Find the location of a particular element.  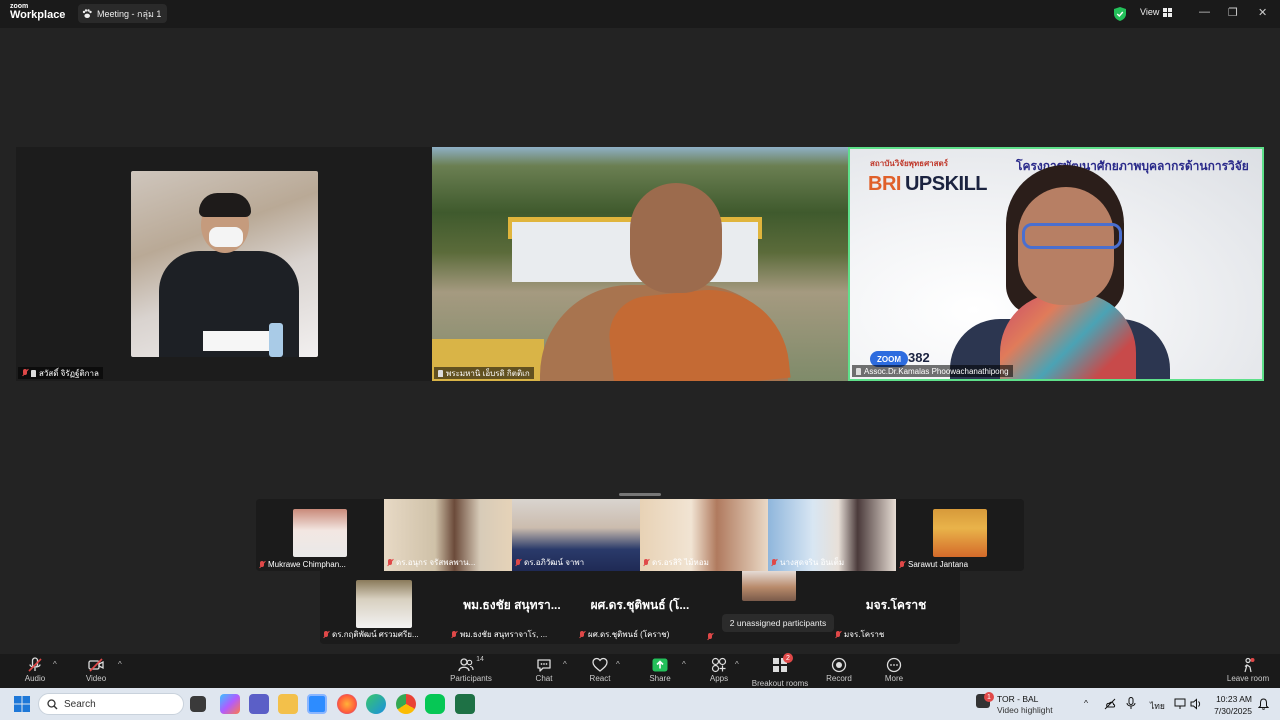

apps-options-caret: ^ is located at coordinates (737, 664).